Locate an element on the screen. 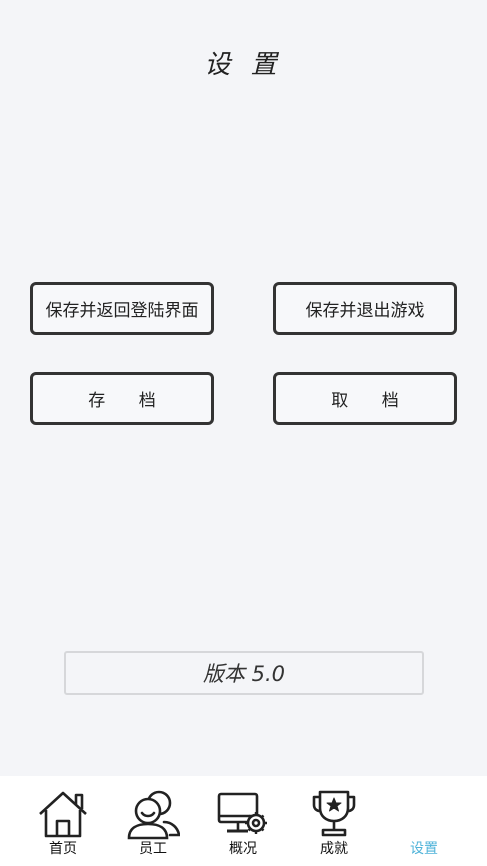 The width and height of the screenshot is (487, 866). monitor-gear-icon is located at coordinates (242, 813).